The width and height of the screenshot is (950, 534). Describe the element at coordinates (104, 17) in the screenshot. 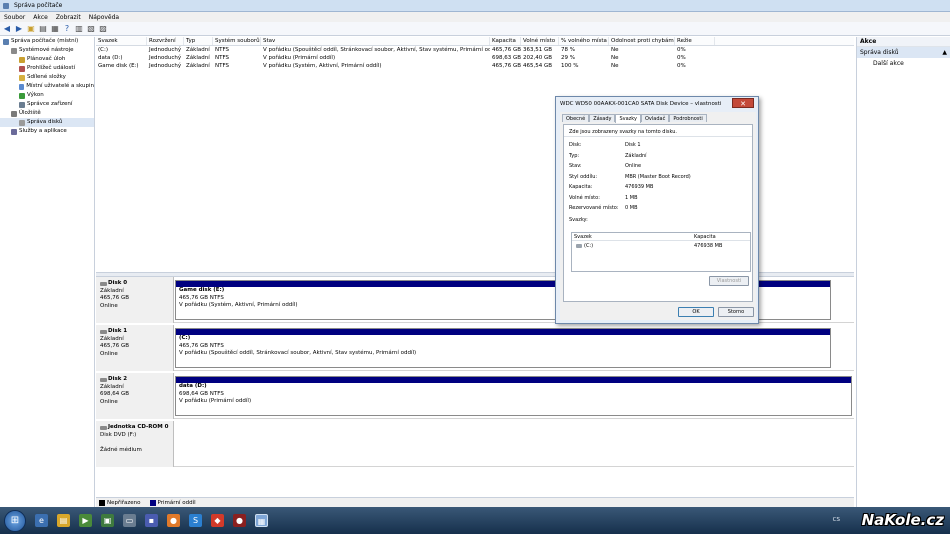

I see `menu-napoveda: Nápověda` at that location.